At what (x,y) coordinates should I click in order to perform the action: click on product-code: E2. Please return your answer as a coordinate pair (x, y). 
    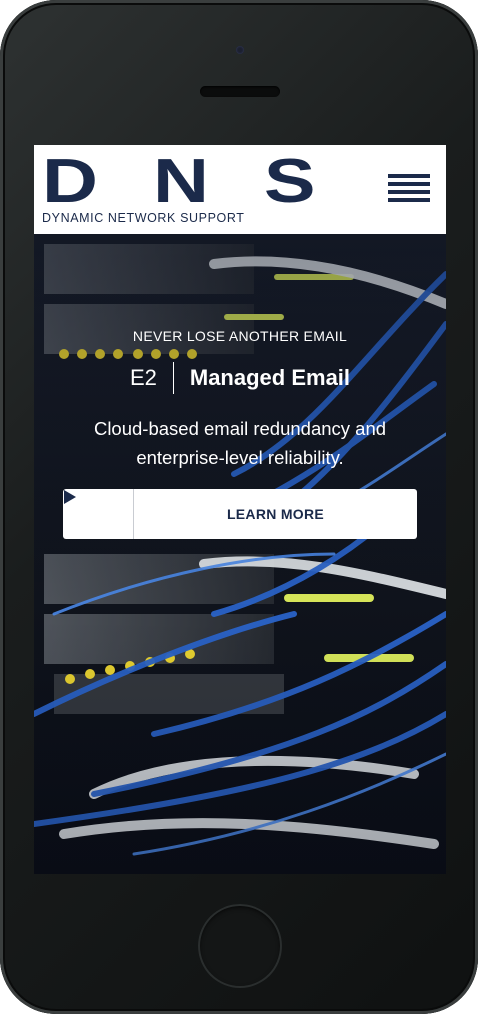
    Looking at the image, I should click on (143, 377).